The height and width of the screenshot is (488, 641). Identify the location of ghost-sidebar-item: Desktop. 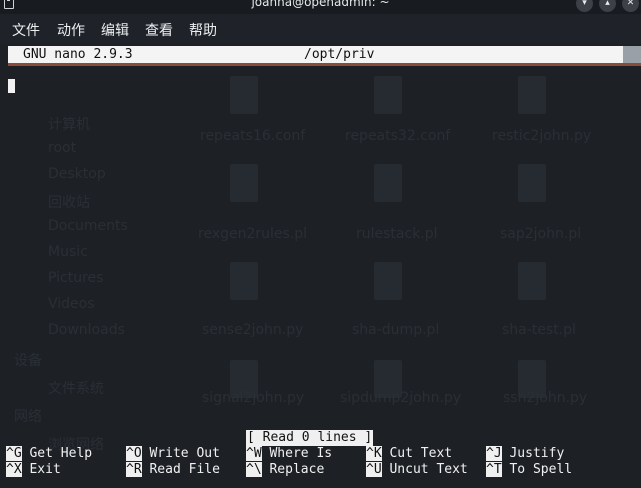
(77, 174).